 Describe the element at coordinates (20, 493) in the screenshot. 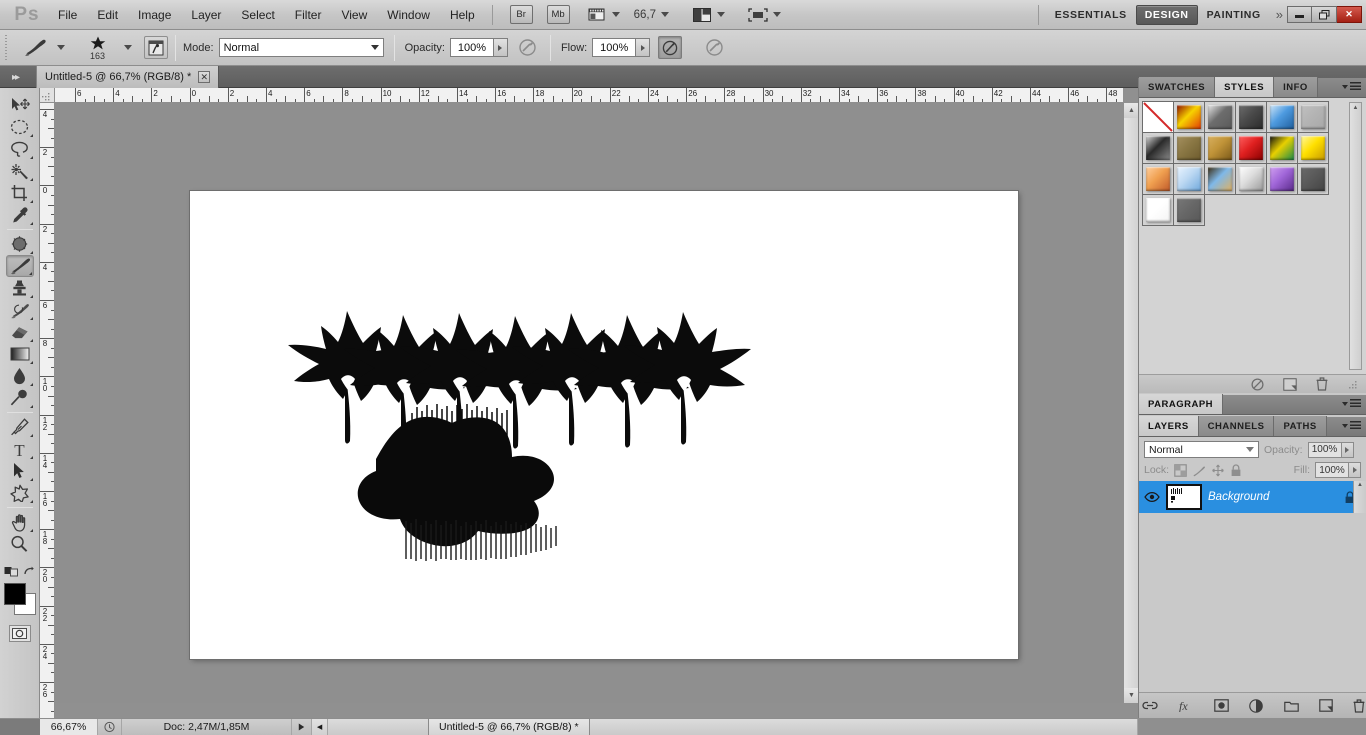

I see `custom-shape-tool` at that location.